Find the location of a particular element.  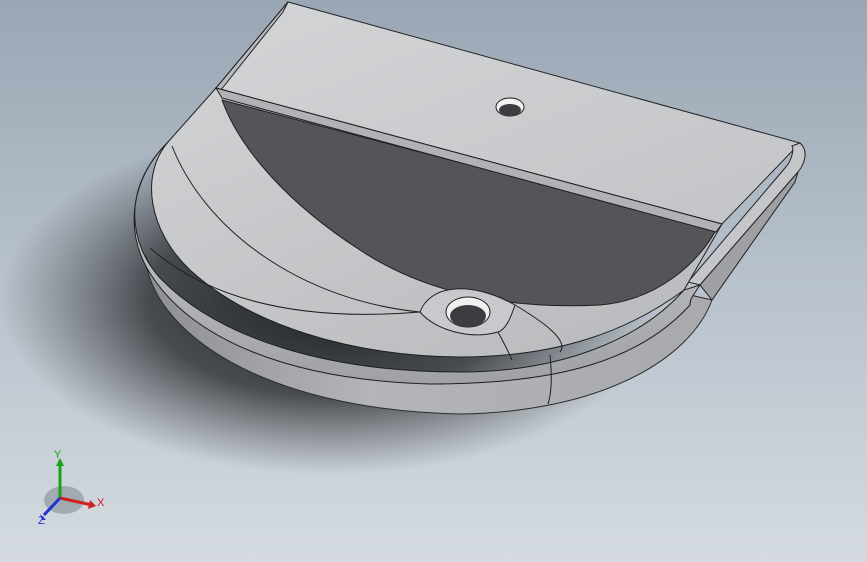

tap-hole-inner is located at coordinates (510, 110).